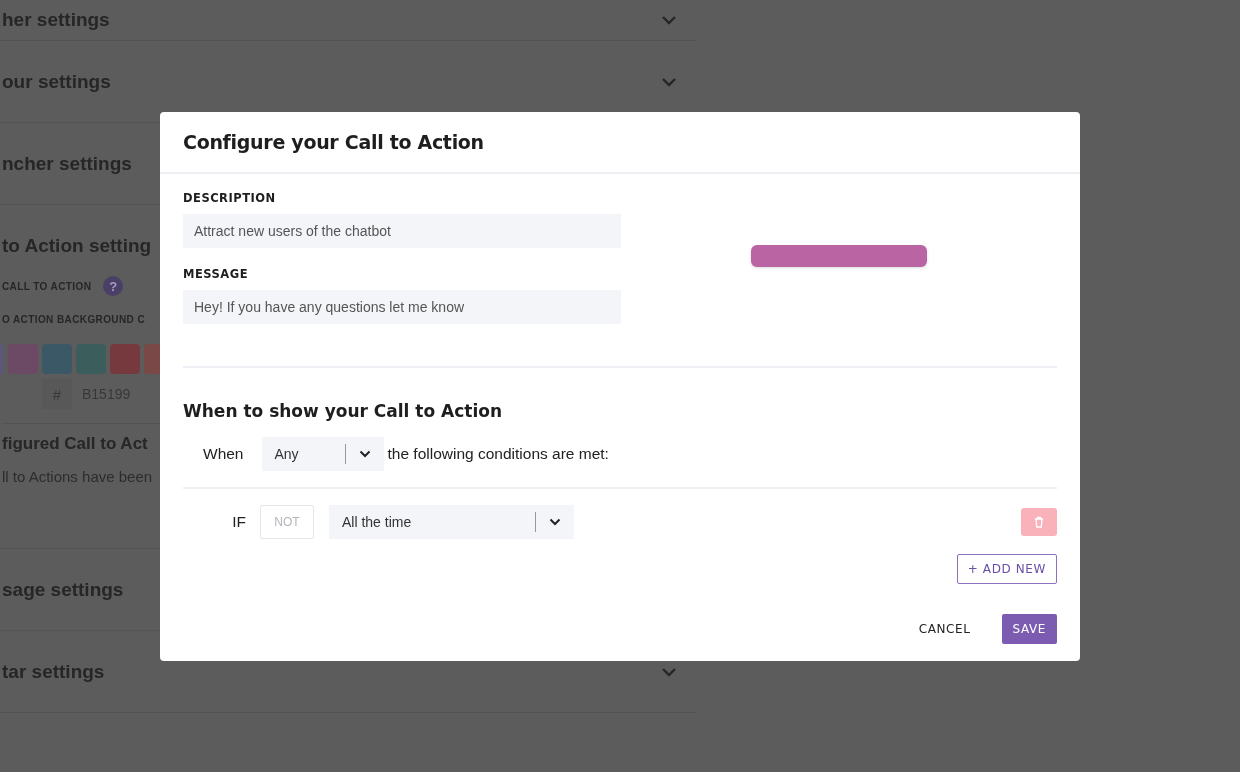  I want to click on delete-button, so click(1039, 522).